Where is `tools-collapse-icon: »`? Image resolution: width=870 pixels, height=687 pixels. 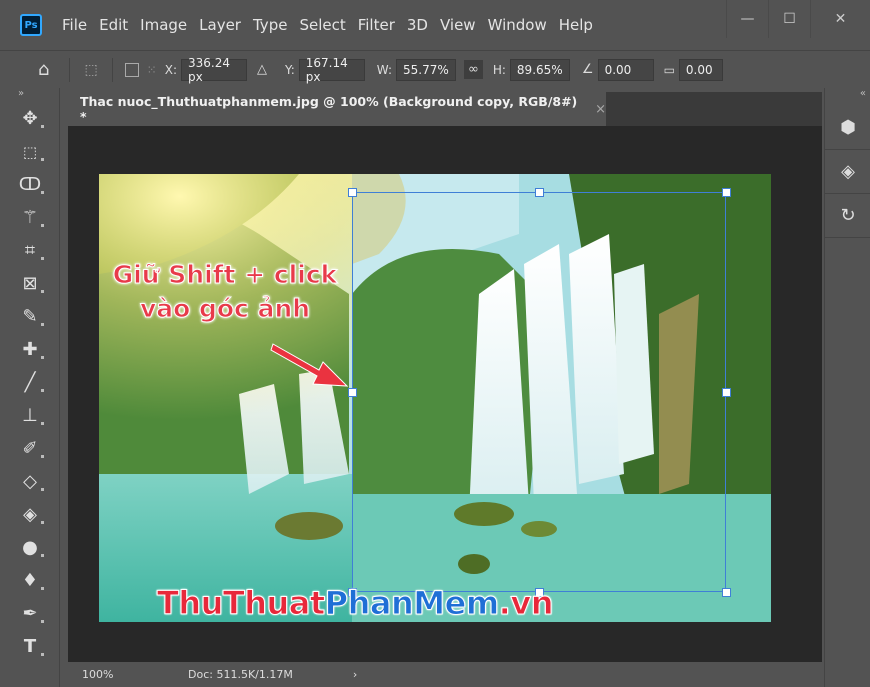 tools-collapse-icon: » is located at coordinates (29, 95).